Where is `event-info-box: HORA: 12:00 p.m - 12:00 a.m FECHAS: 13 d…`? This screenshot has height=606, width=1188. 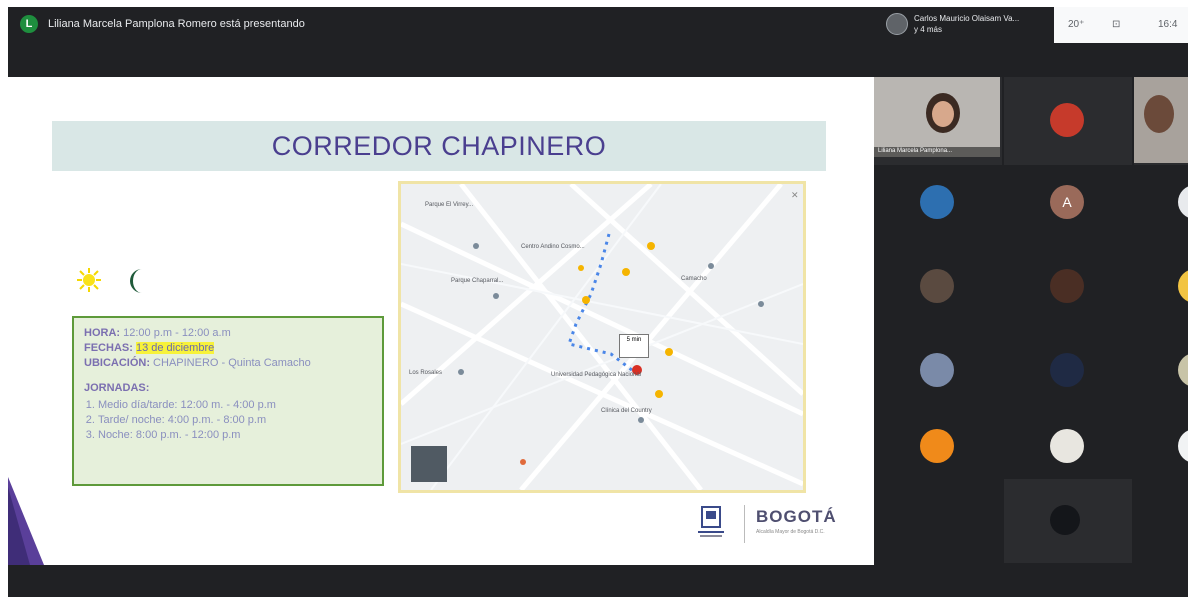
event-info-box: HORA: 12:00 p.m - 12:00 a.m FECHAS: 13 d… is located at coordinates (228, 401).